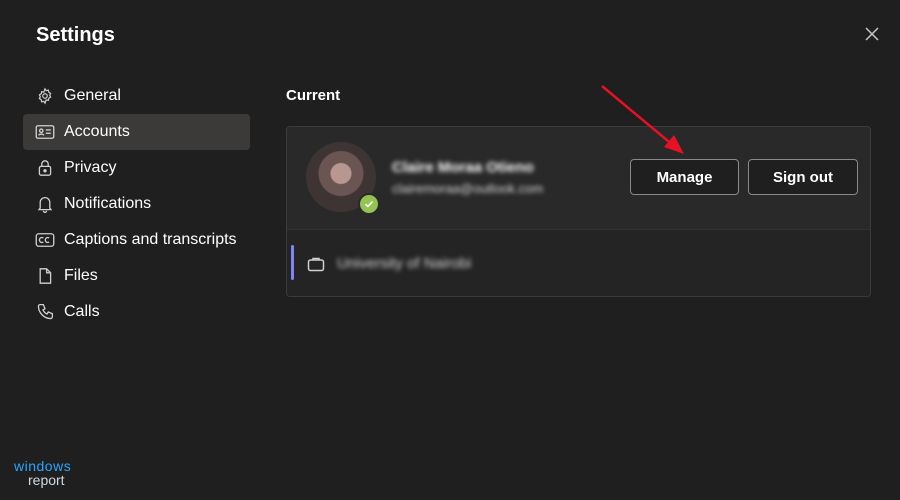 This screenshot has width=900, height=500. I want to click on organization-name: University of Nairobi, so click(404, 263).